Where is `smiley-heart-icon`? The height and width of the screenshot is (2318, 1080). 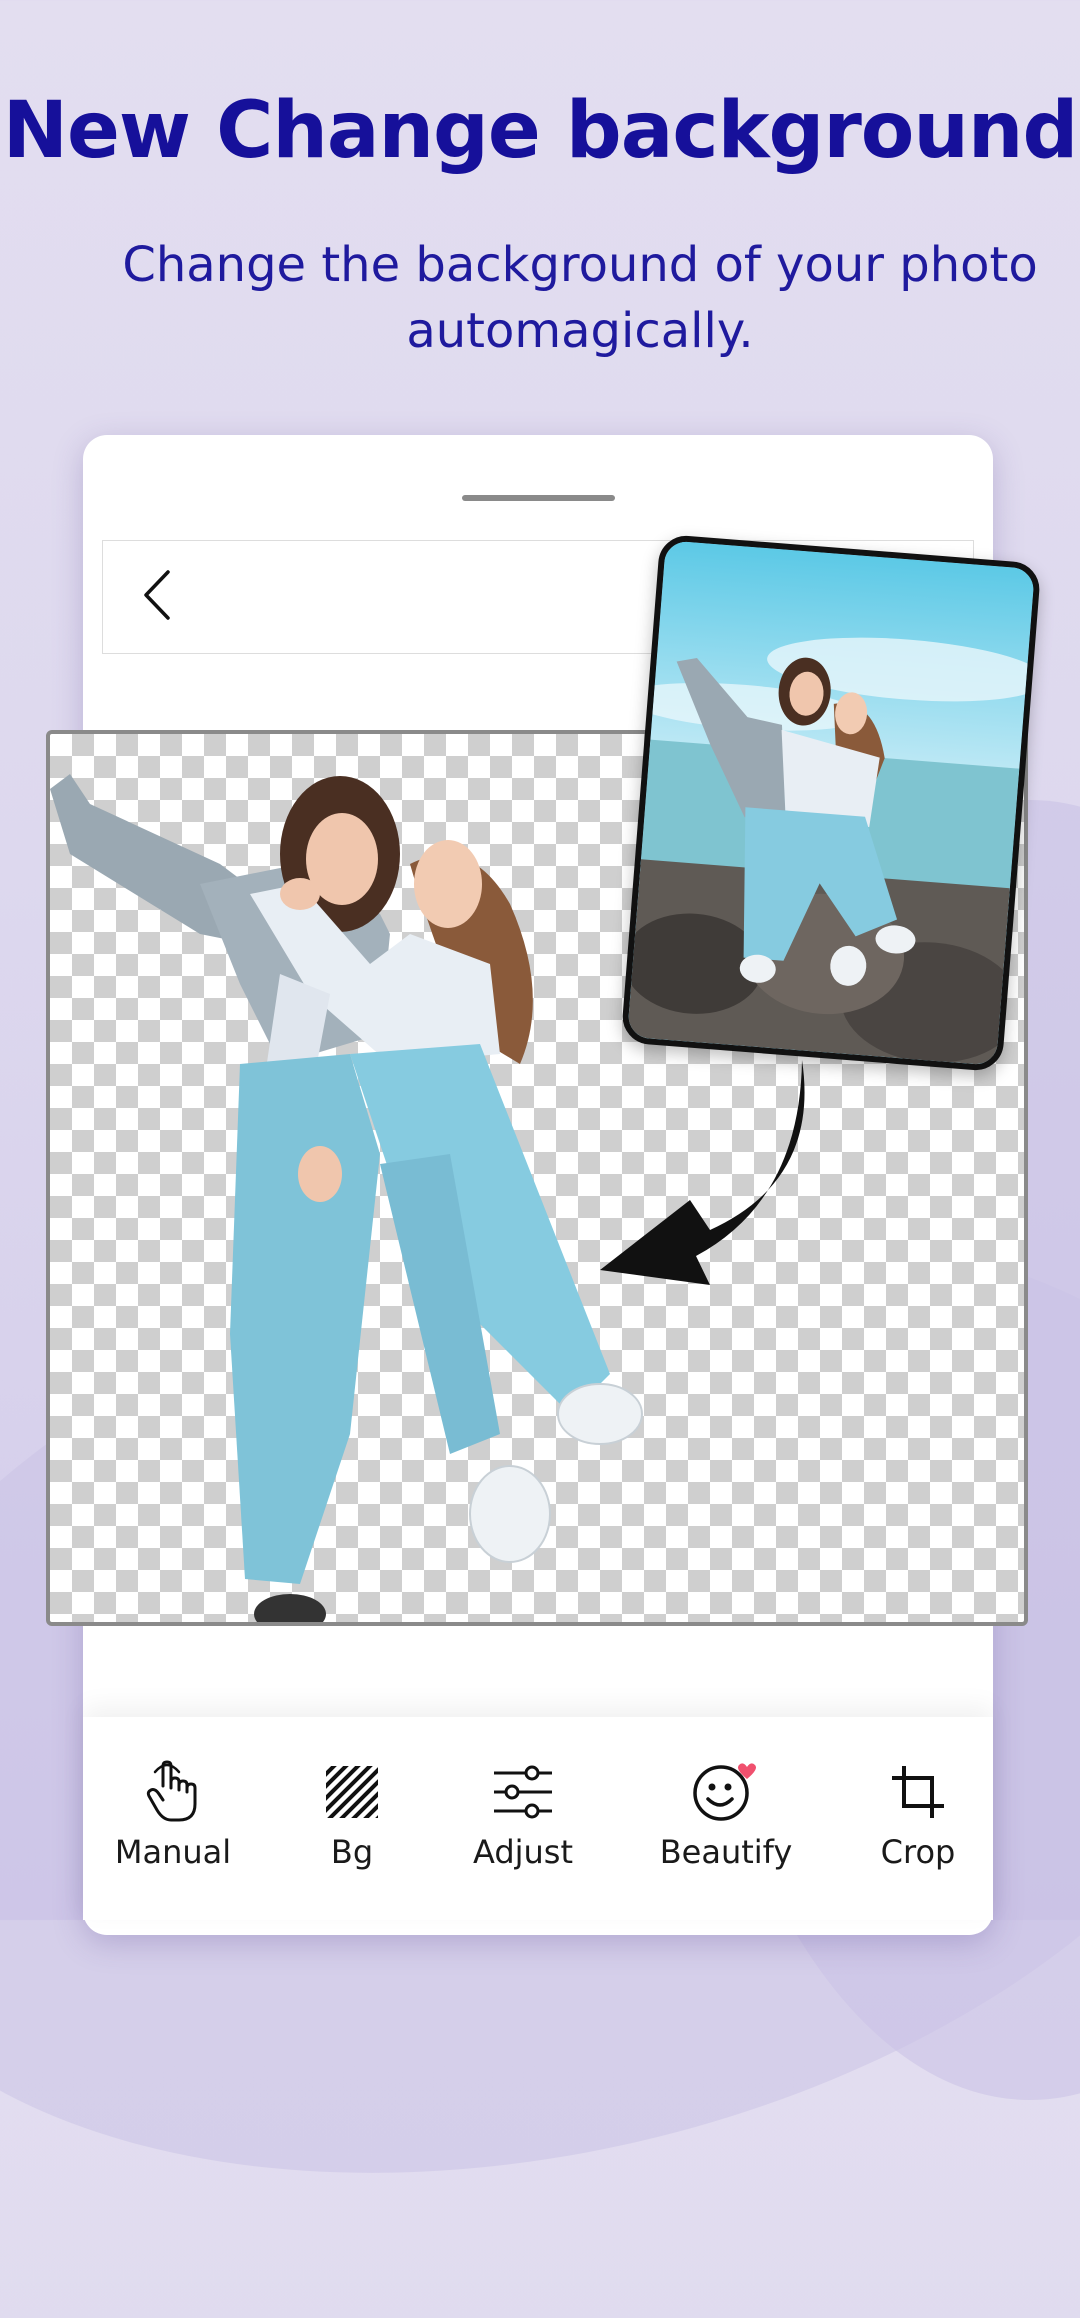 smiley-heart-icon is located at coordinates (724, 1792).